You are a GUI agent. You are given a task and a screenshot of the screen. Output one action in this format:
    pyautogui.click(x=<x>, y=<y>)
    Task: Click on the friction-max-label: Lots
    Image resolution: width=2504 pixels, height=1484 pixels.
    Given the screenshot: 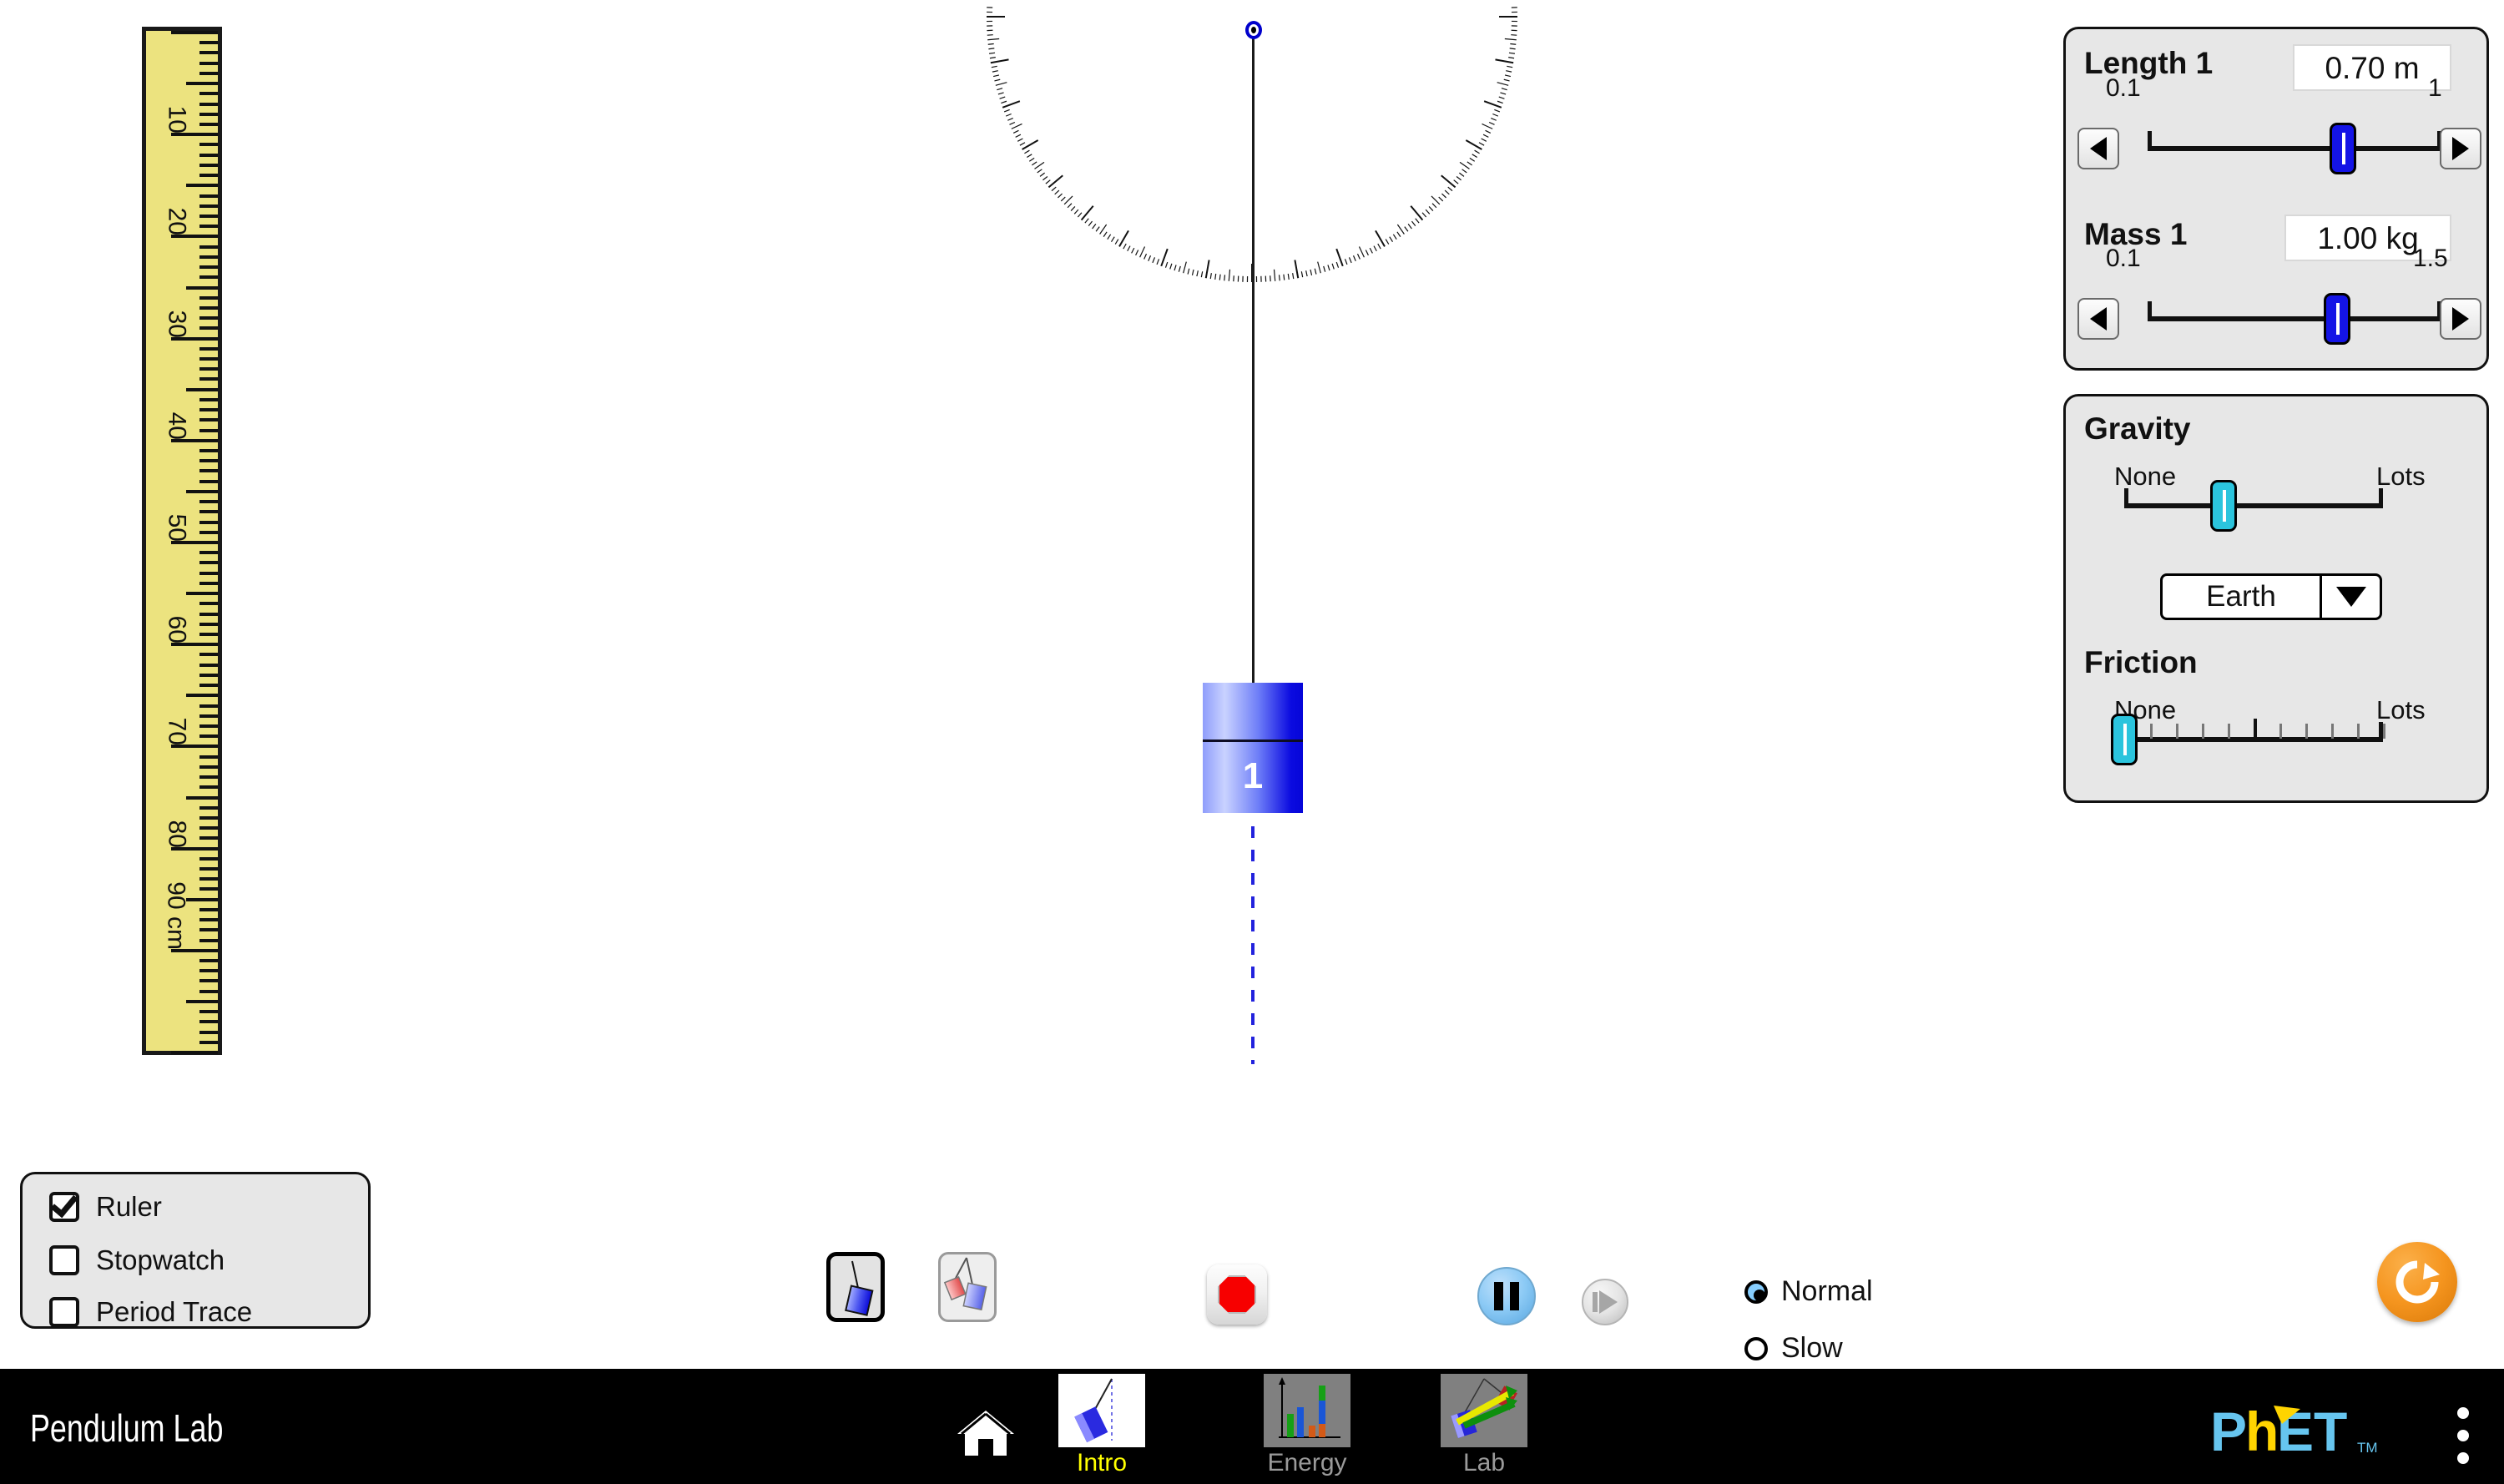 What is the action you would take?
    pyautogui.click(x=2401, y=709)
    